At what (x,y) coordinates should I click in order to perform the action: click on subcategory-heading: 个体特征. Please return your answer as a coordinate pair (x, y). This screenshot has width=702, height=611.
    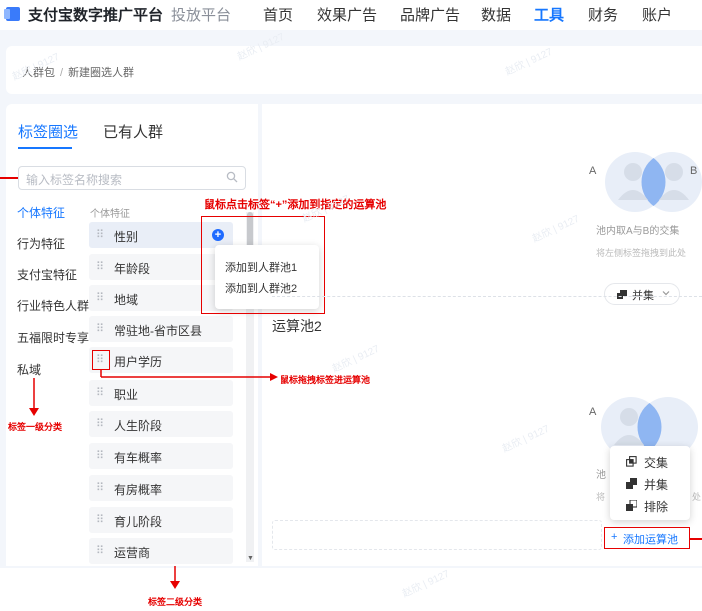
    Looking at the image, I should click on (110, 214).